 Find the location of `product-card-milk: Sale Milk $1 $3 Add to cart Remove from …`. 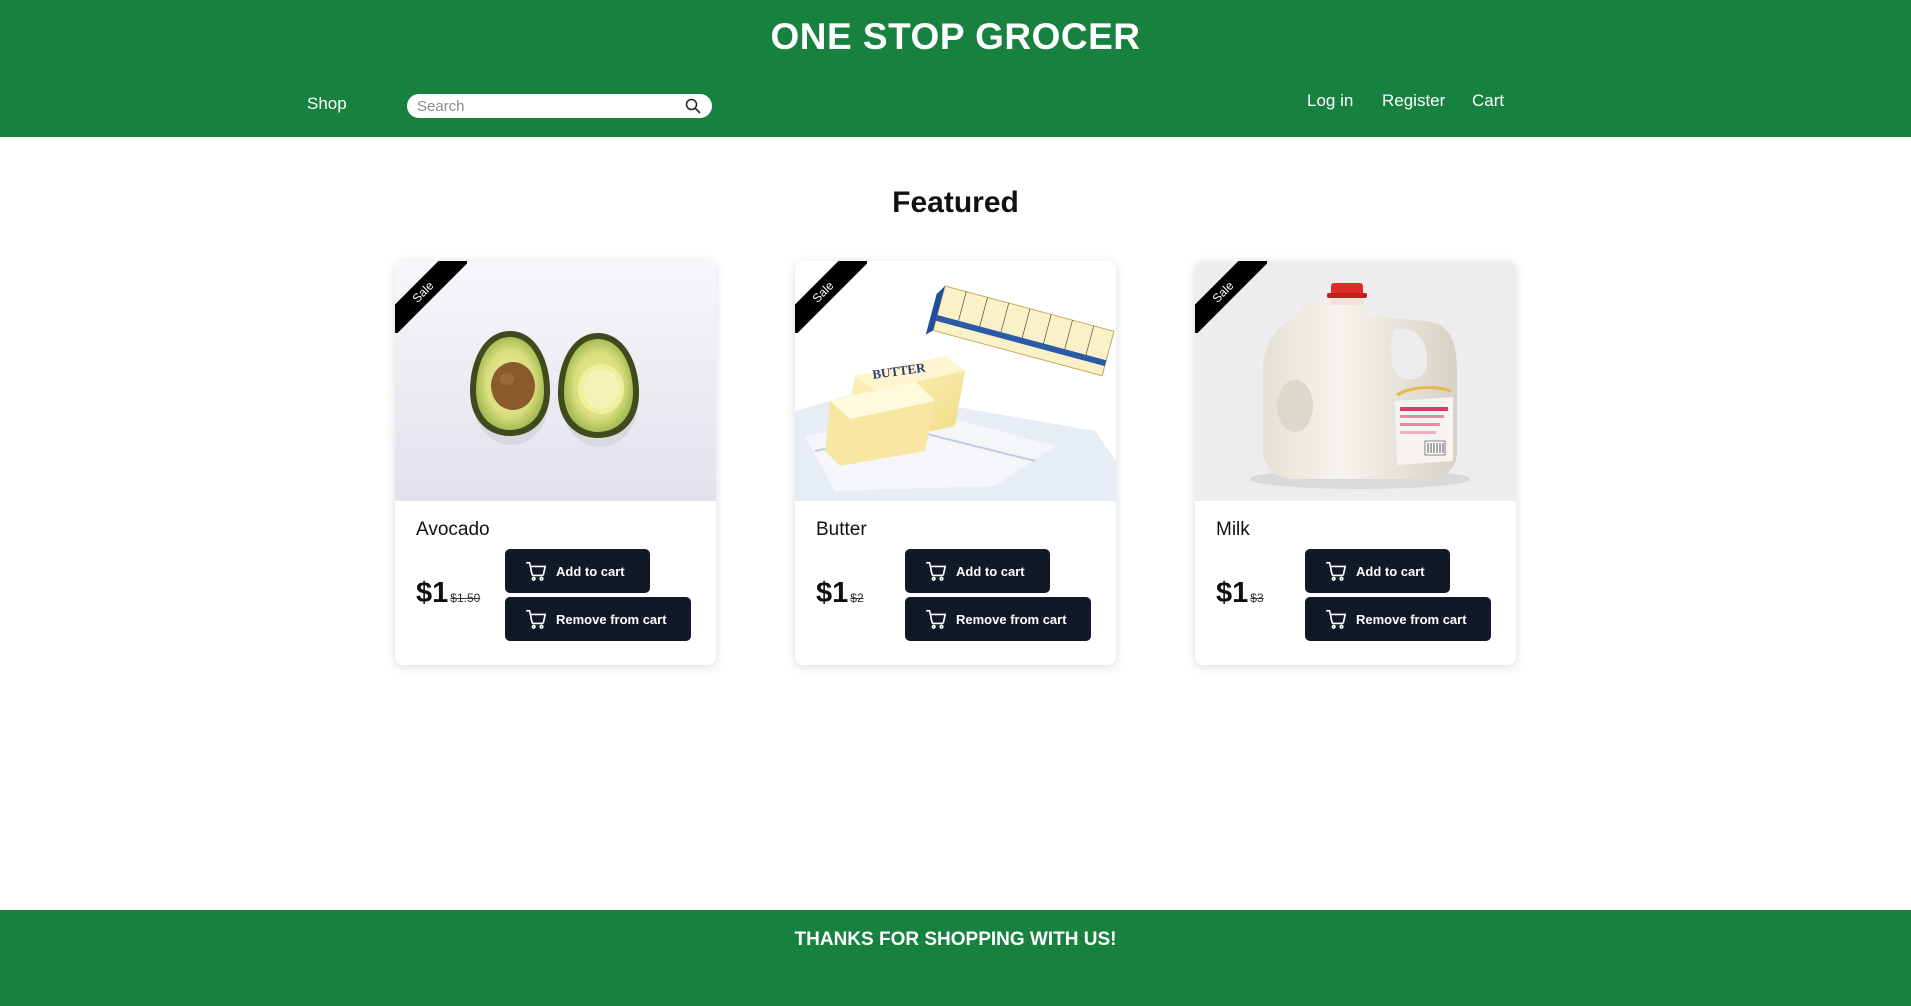

product-card-milk: Sale Milk $1 $3 Add to cart Remove from … is located at coordinates (1355, 463).